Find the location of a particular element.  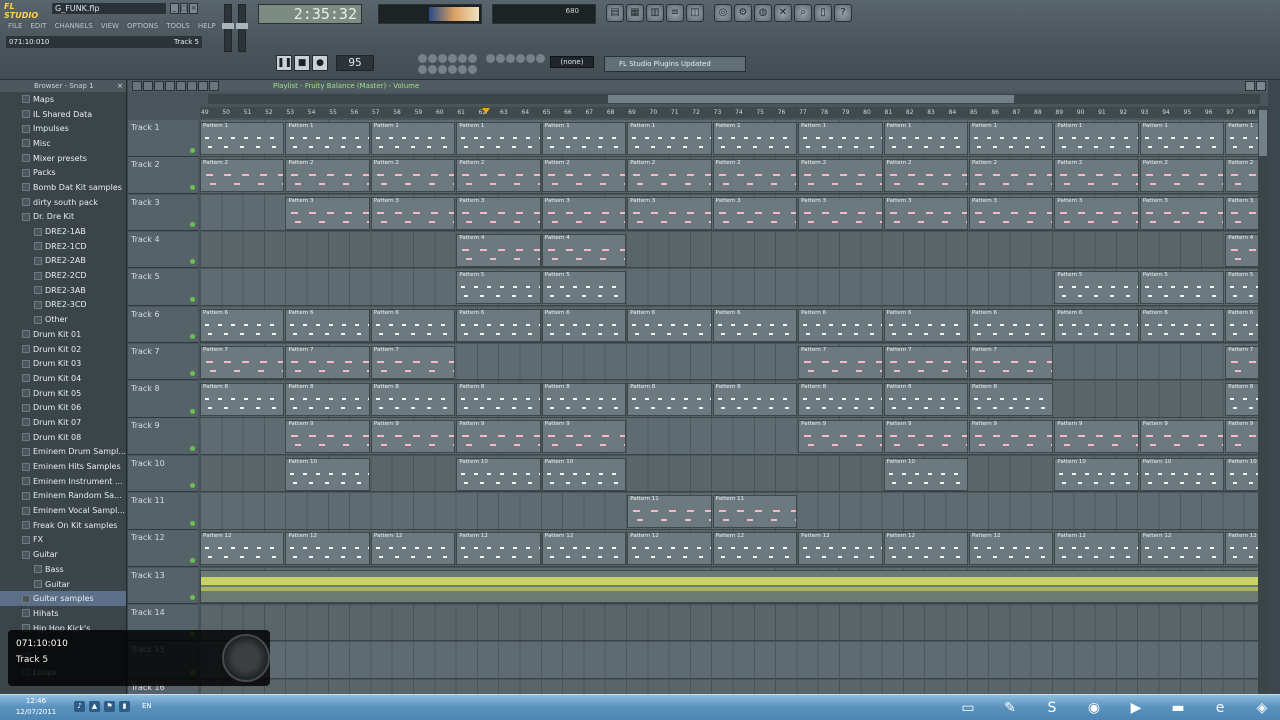

browser-item: Drum Kit 02 is located at coordinates (63, 349).